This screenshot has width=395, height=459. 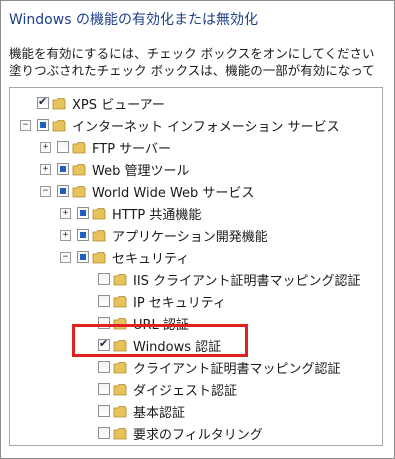 What do you see at coordinates (192, 70) in the screenshot?
I see `description-line-2: 塗りつぶされたチェック ボックスは、機能の一部が有効になって` at bounding box center [192, 70].